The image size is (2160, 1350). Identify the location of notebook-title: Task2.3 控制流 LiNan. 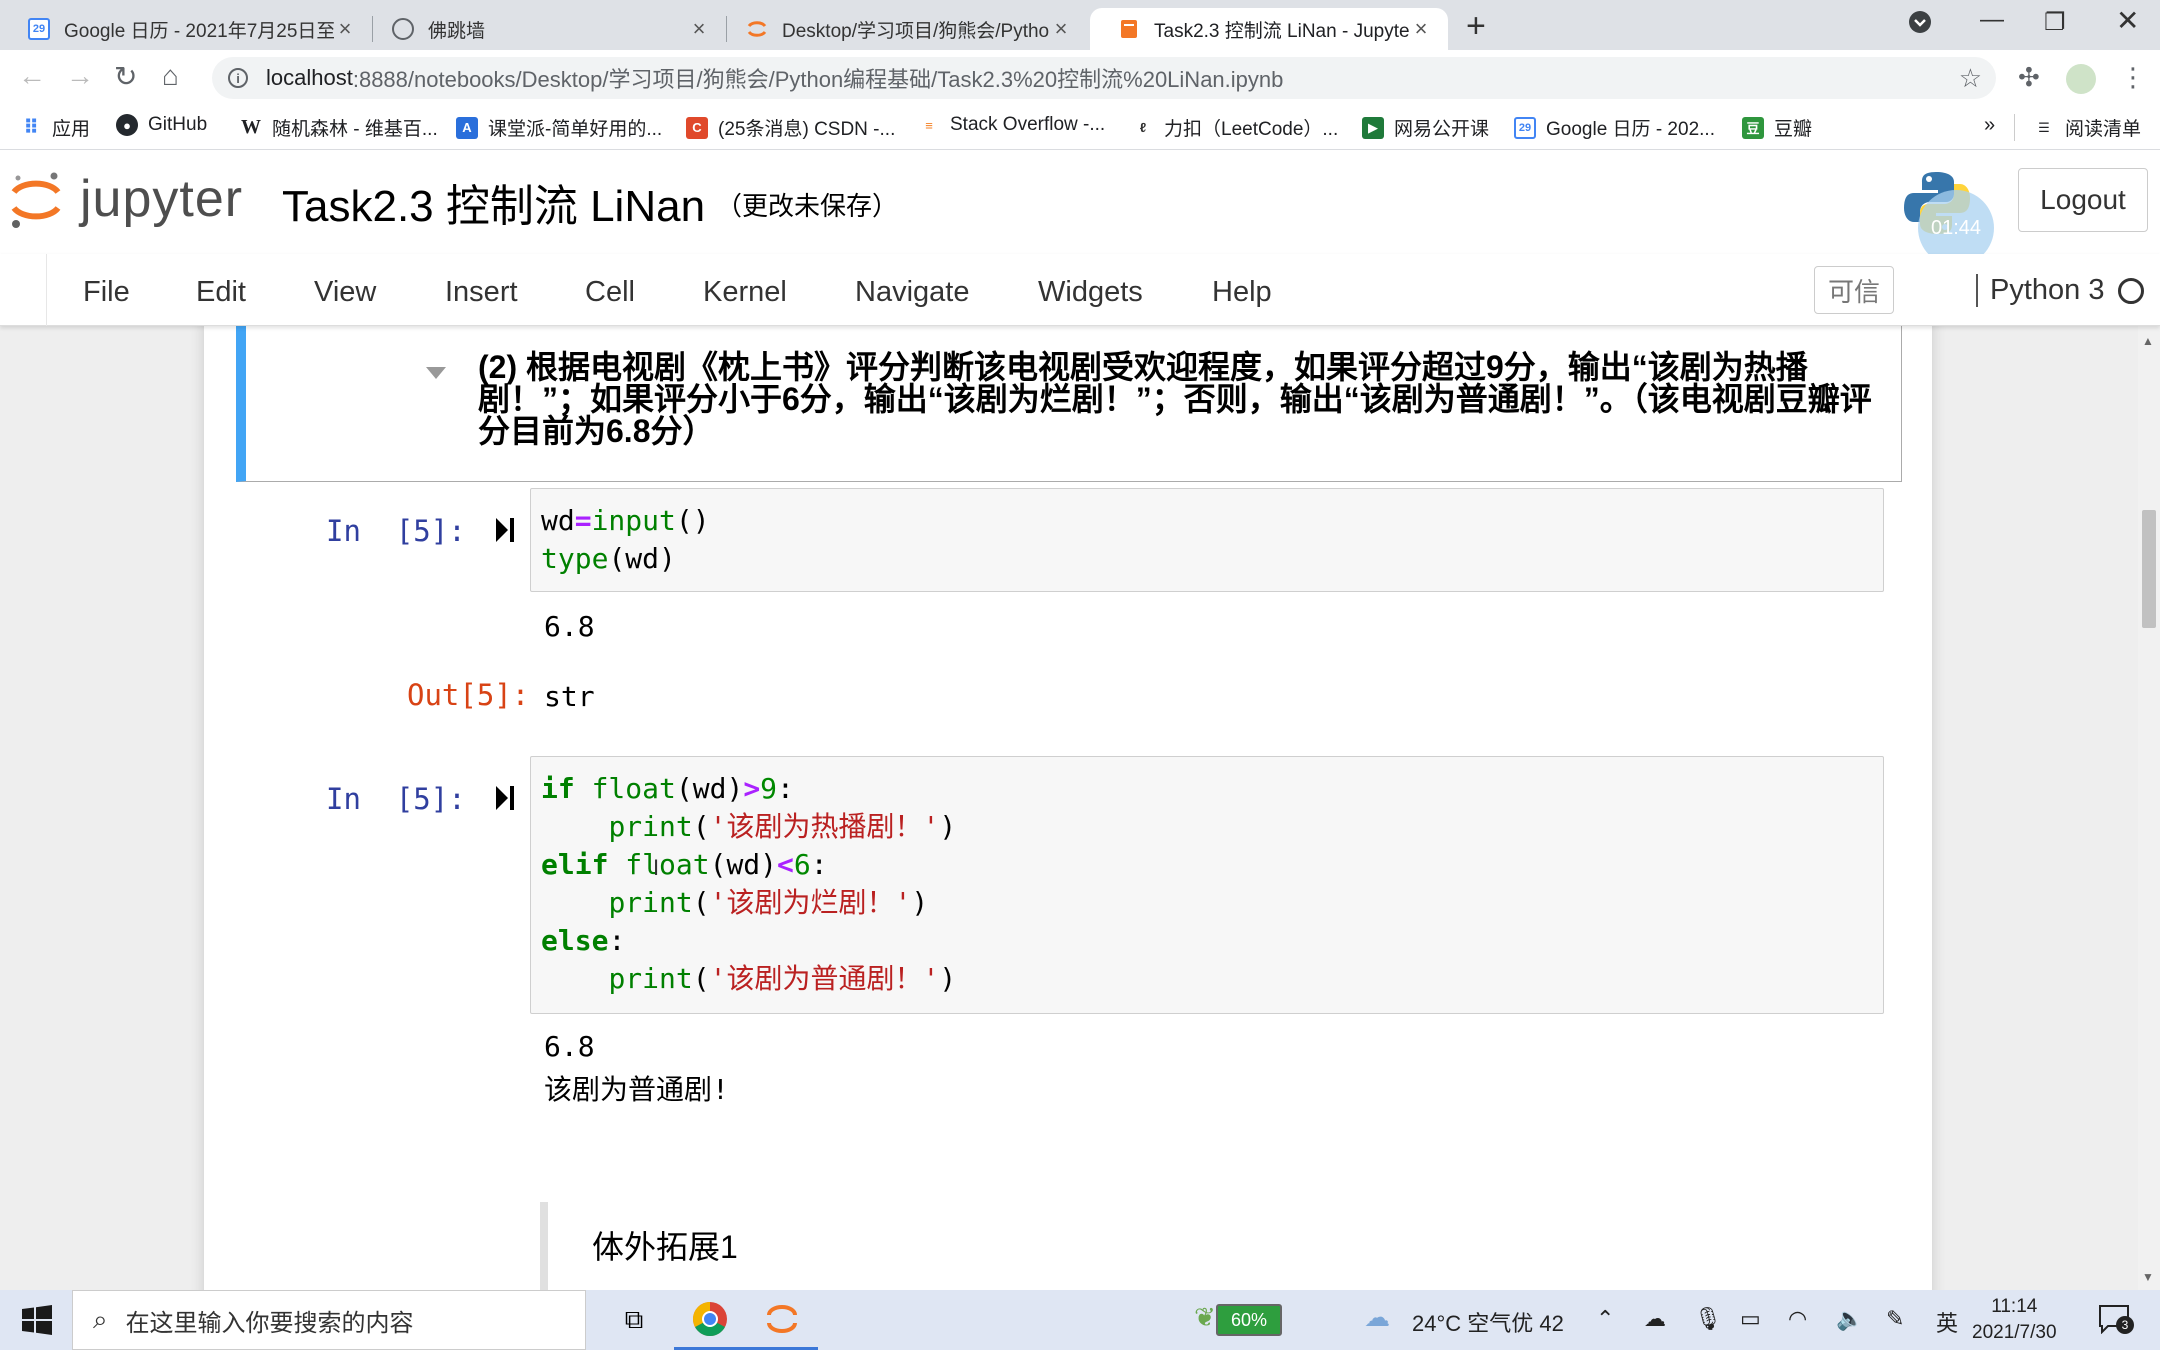
(493, 202).